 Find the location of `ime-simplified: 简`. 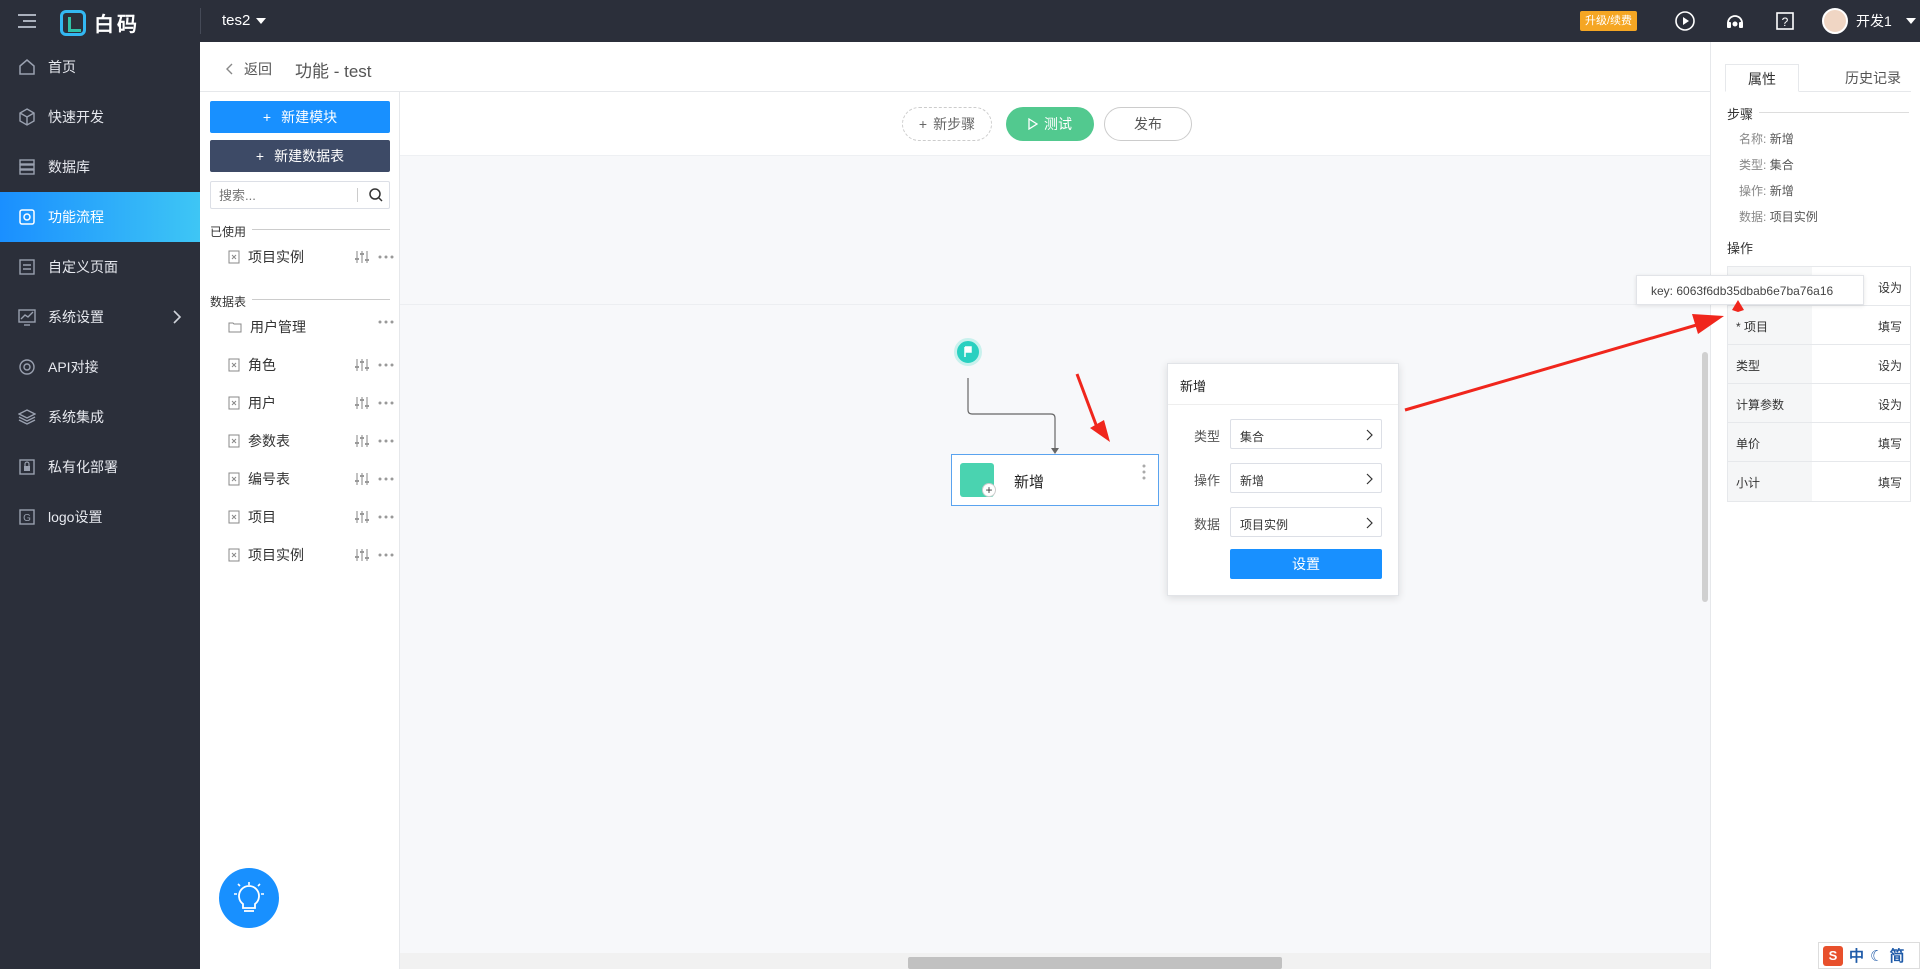

ime-simplified: 简 is located at coordinates (1896, 955).